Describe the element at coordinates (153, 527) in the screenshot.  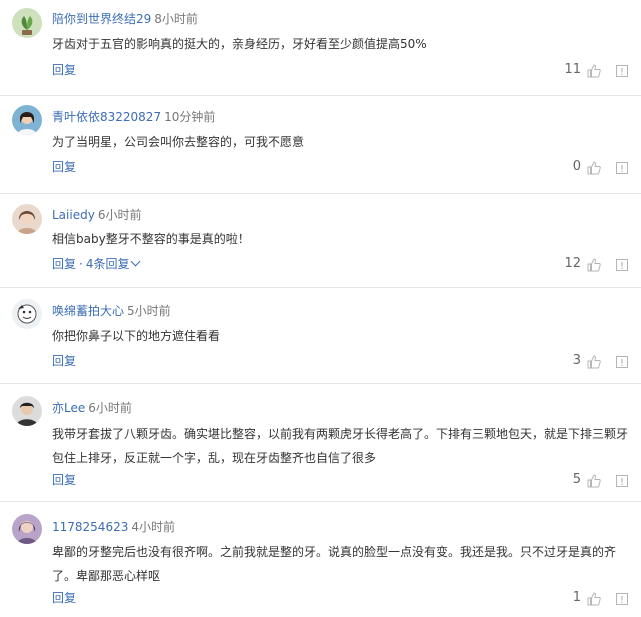
I see `comment-time: 4小时前` at that location.